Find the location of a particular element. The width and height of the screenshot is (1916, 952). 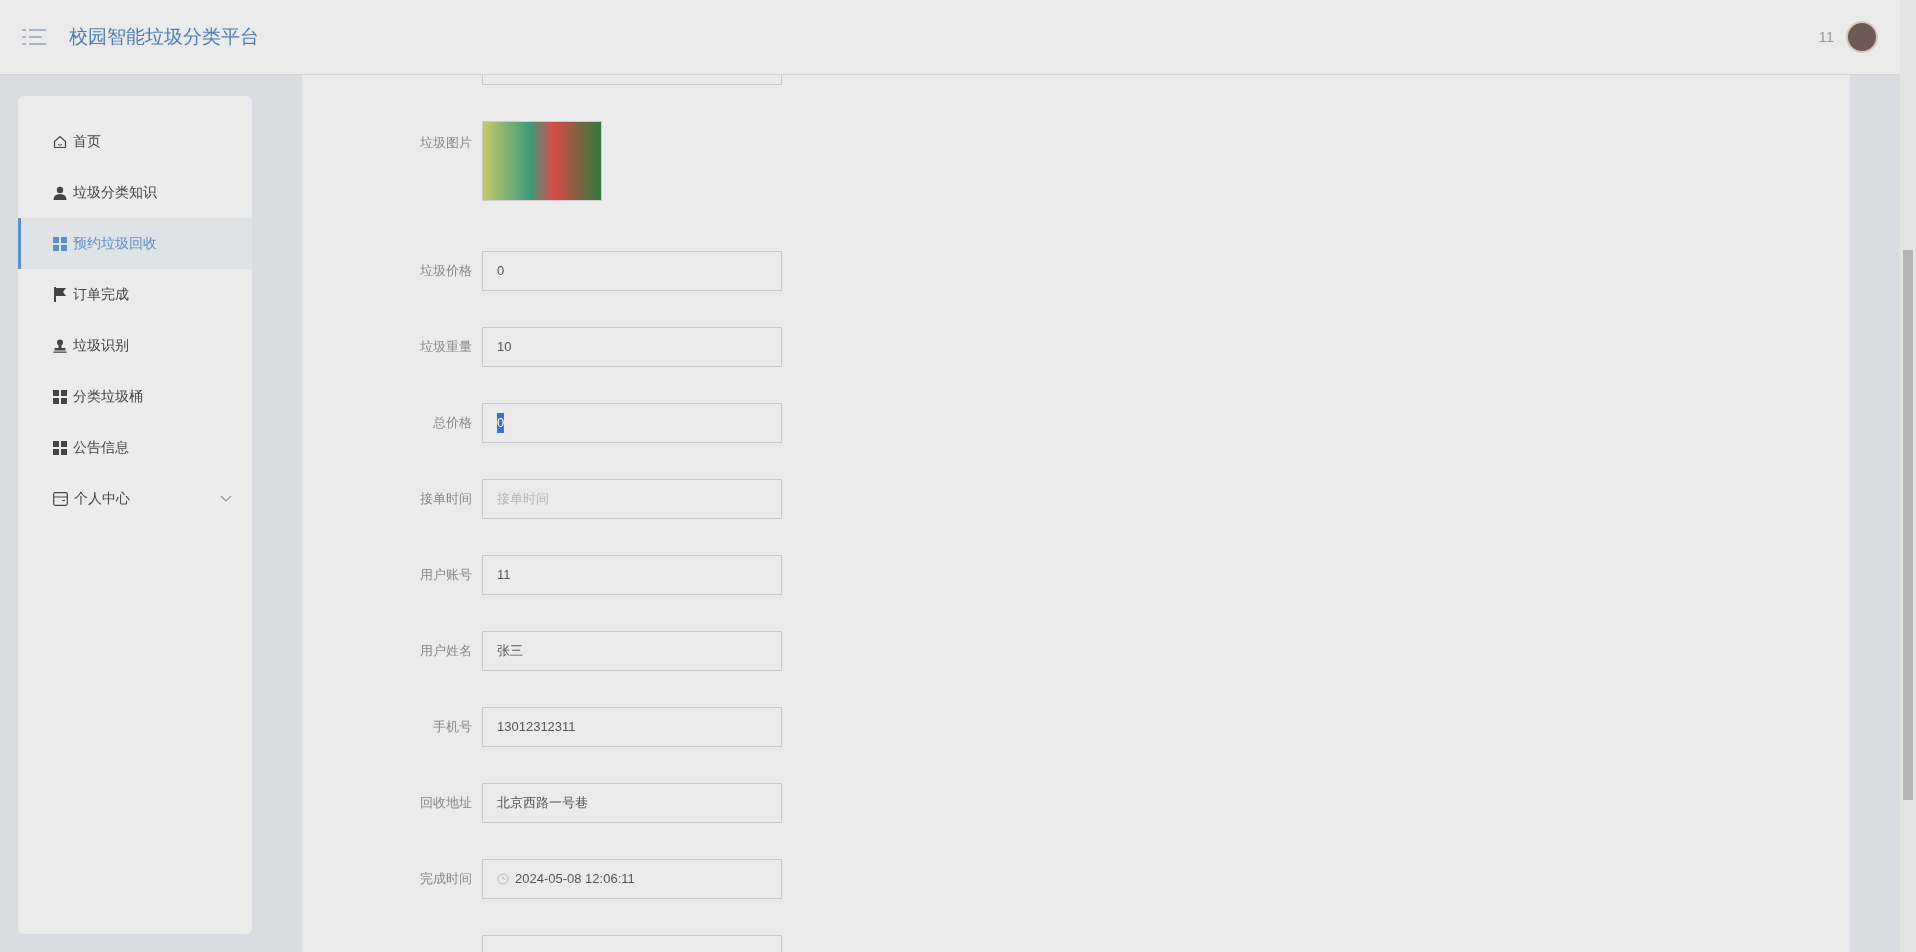

field-label: 用户账号 is located at coordinates (445, 575).